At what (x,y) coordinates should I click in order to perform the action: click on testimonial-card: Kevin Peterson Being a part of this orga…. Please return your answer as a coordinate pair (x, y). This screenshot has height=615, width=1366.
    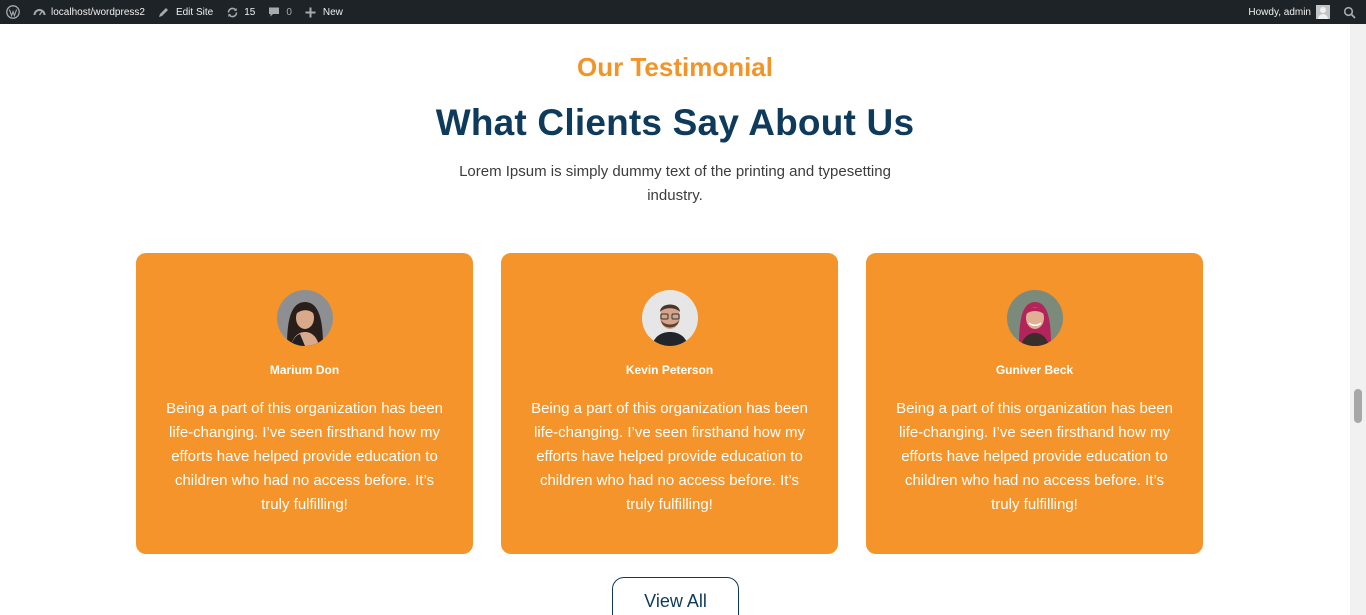
    Looking at the image, I should click on (669, 403).